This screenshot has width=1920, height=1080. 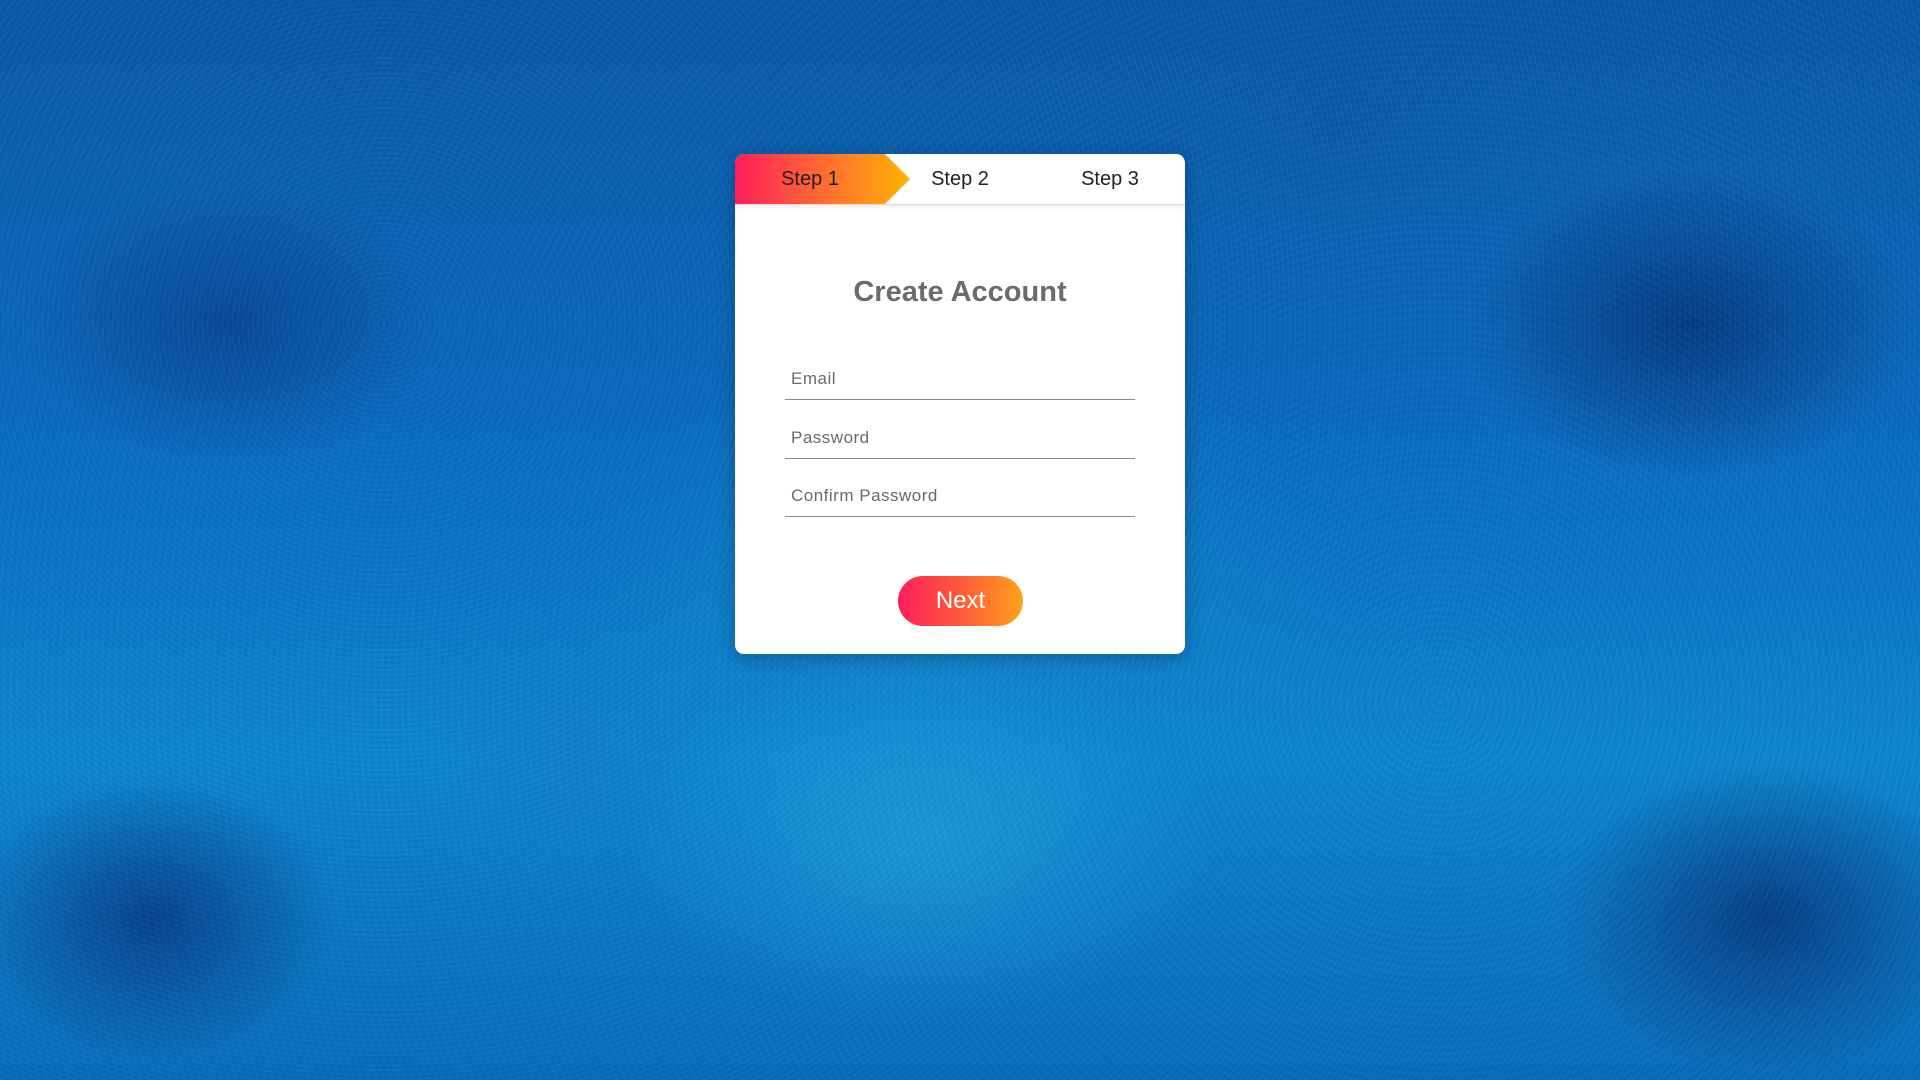 I want to click on step-progress-bar: Step 1 Step 2 Step 3, so click(x=960, y=179).